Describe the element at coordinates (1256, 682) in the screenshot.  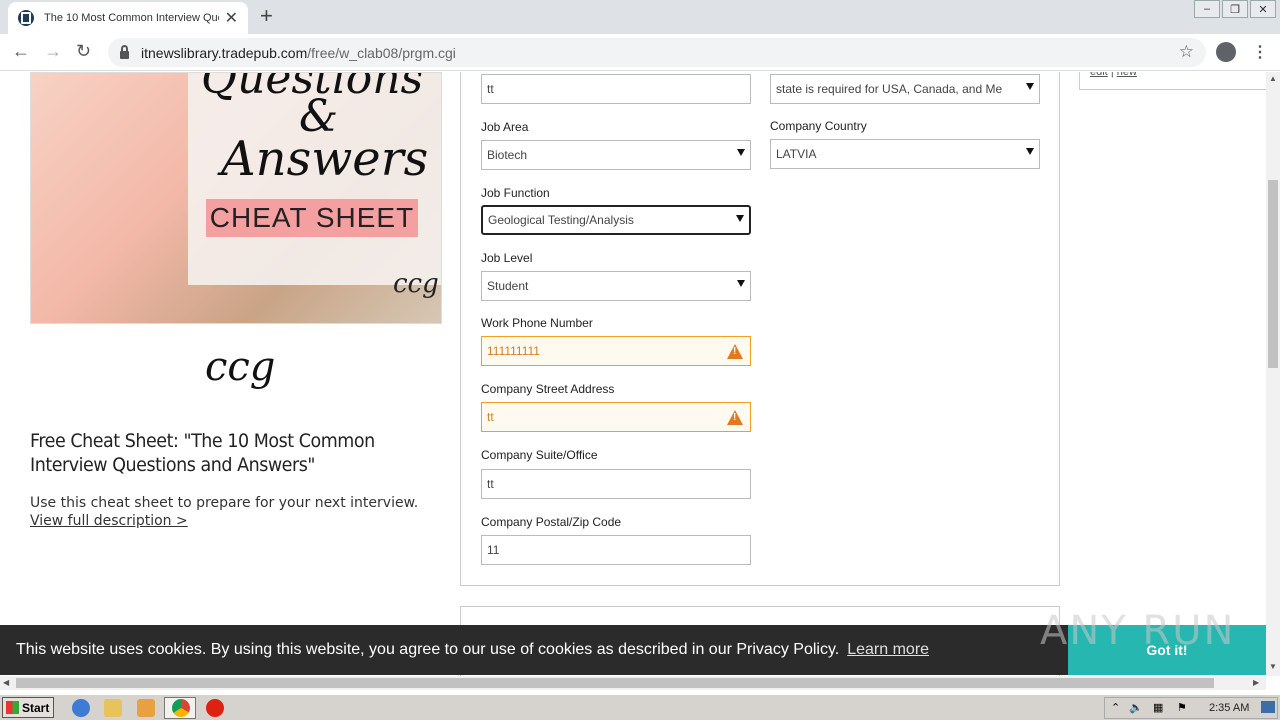
I see `scroll-right-icon: ▶` at that location.